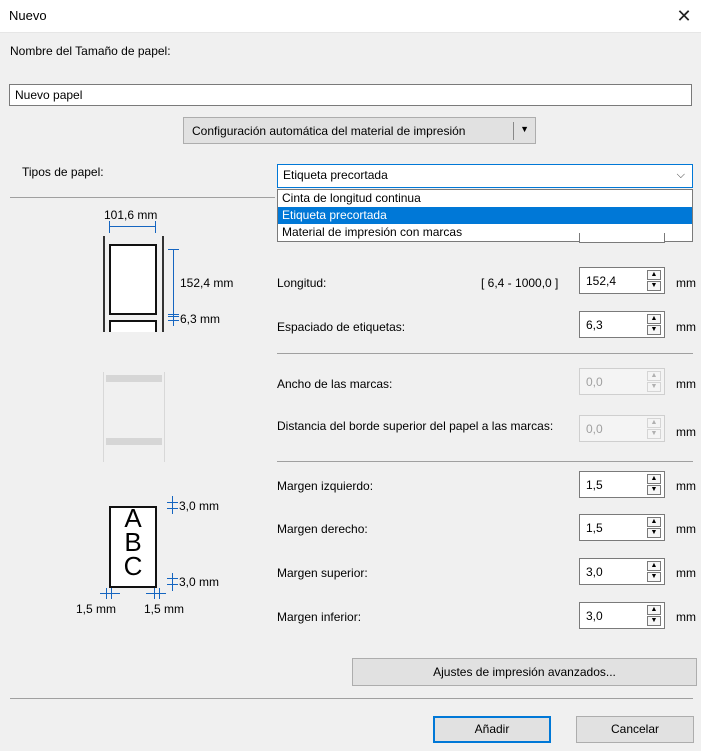 Image resolution: width=701 pixels, height=751 pixels. What do you see at coordinates (341, 327) in the screenshot?
I see `spacing-label: Espaciado de etiquetas:` at bounding box center [341, 327].